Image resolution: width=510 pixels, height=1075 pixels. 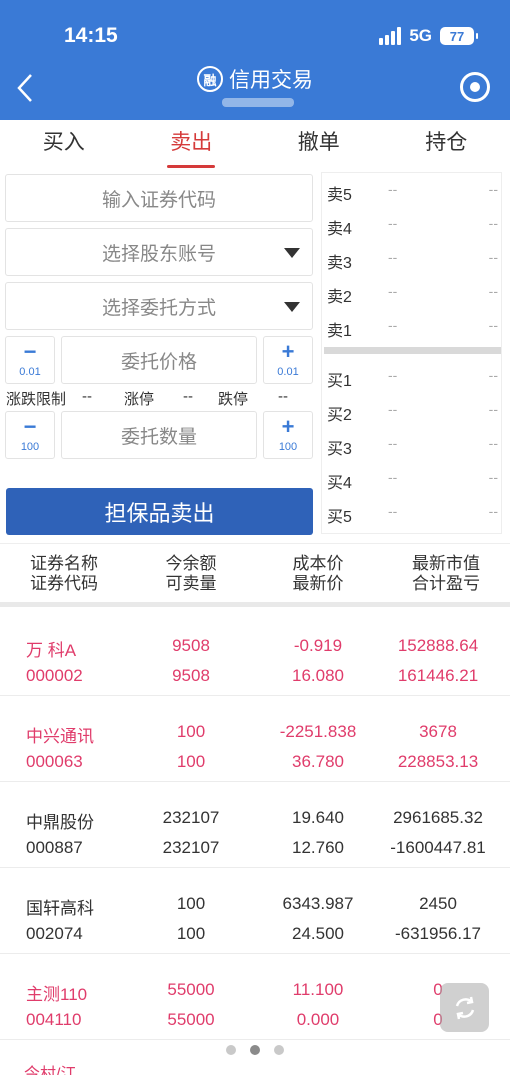 What do you see at coordinates (412, 226) in the screenshot?
I see `book-row-sell4: 卖4 -- --` at bounding box center [412, 226].